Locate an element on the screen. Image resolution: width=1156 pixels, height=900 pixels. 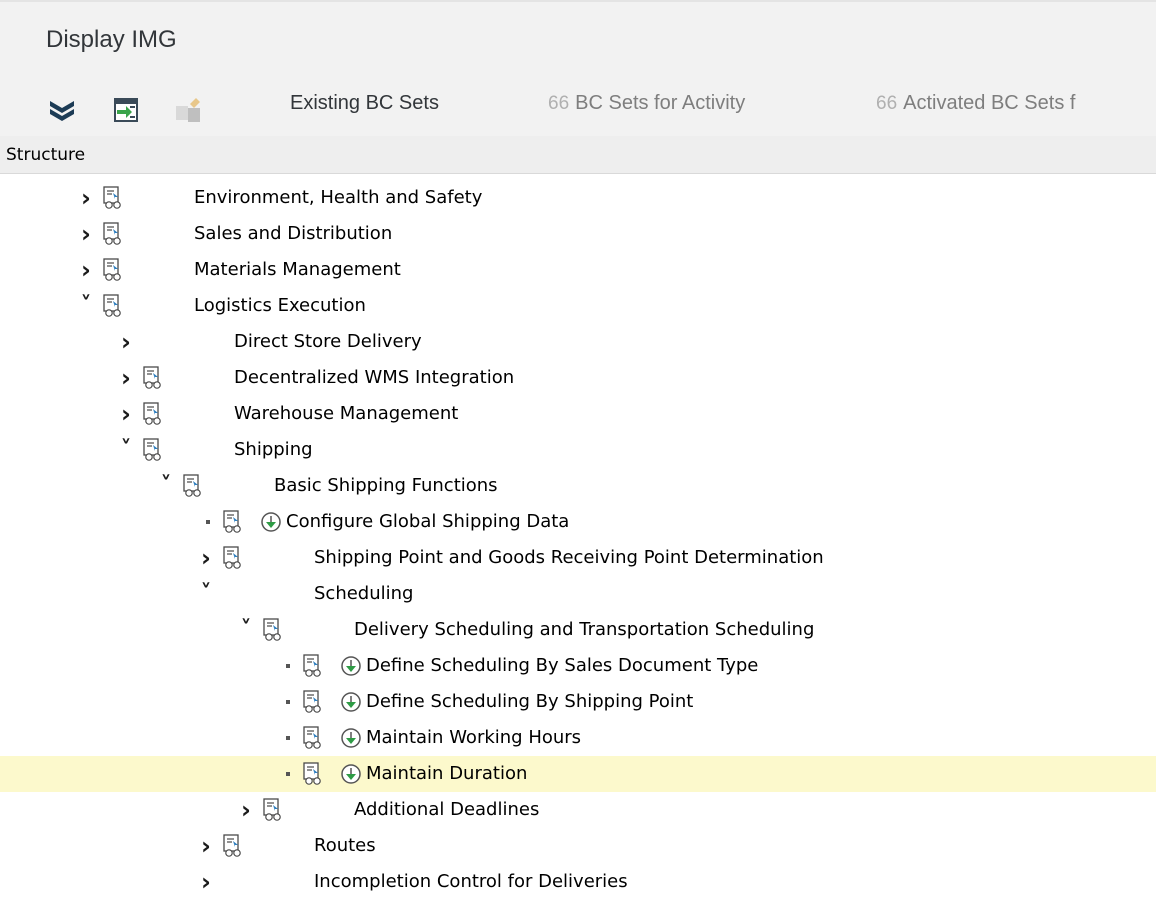
tree-node-label: Logistics Execution is located at coordinates (280, 305).